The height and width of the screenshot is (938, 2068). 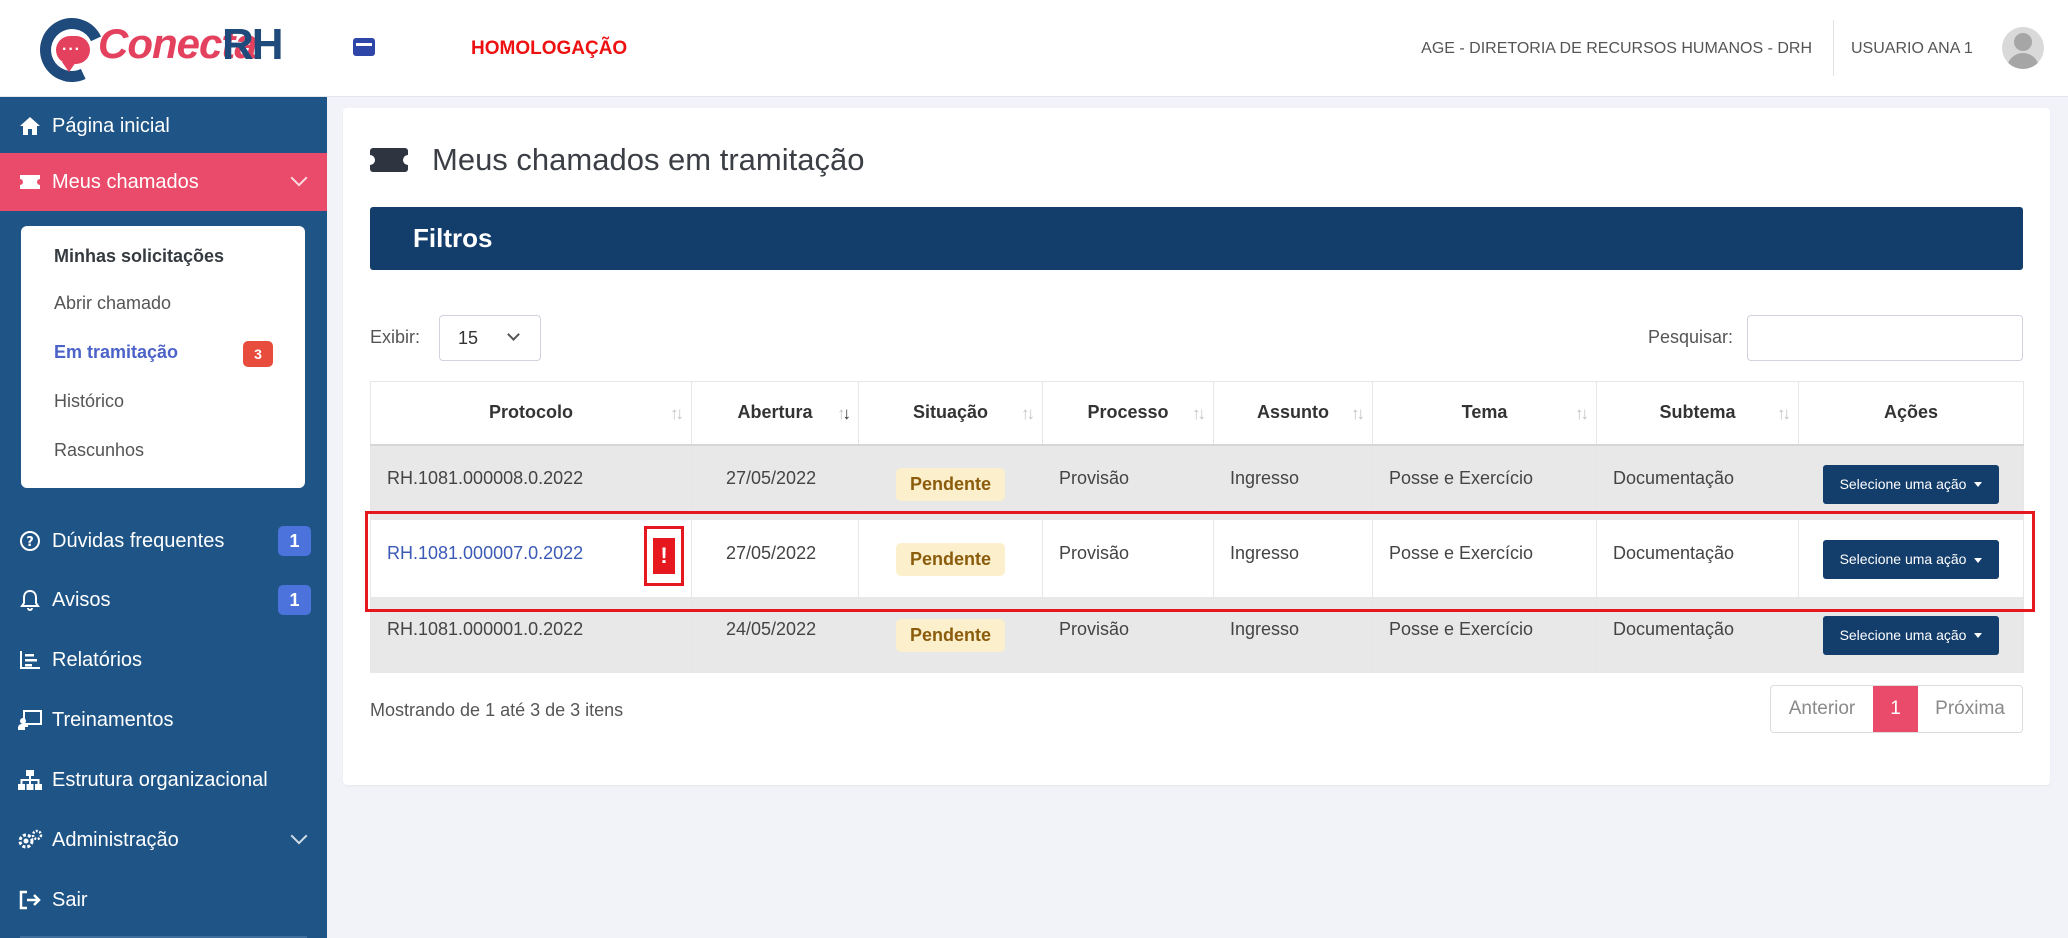 I want to click on sidebar-item-home: Página inicial, so click(x=163, y=126).